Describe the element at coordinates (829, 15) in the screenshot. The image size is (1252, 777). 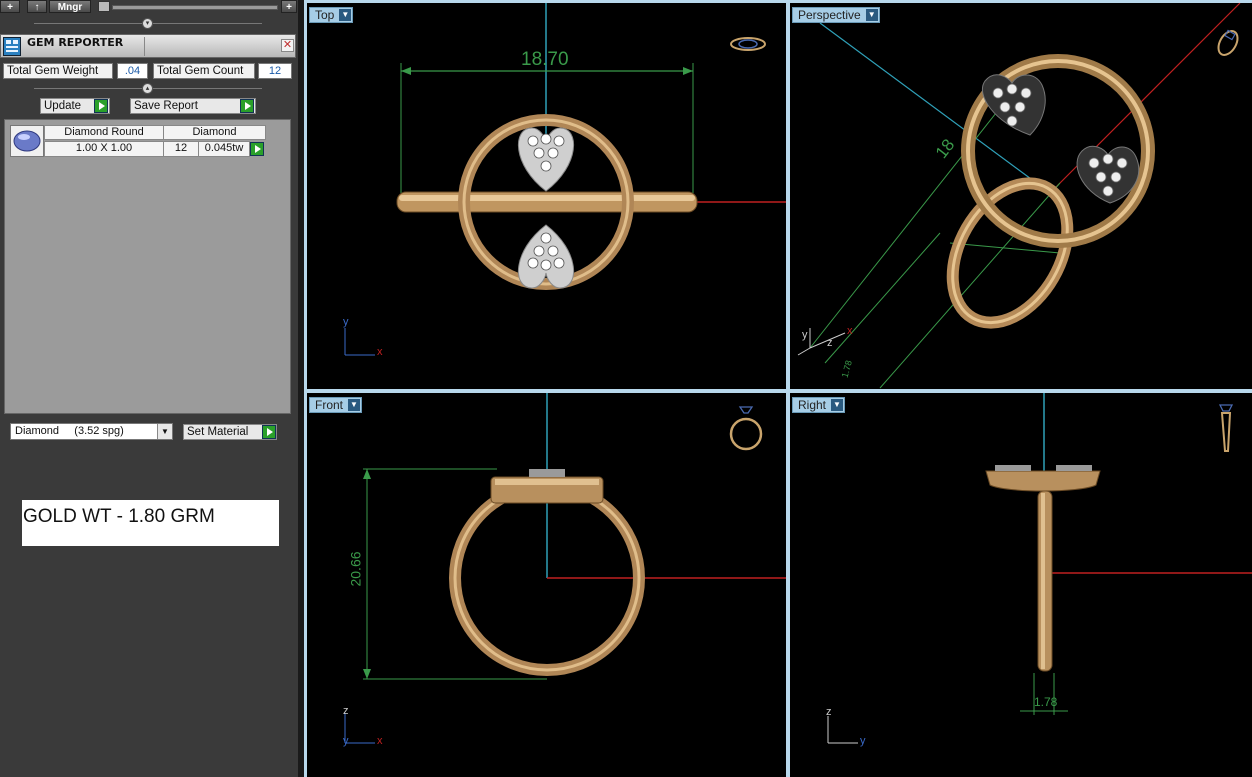
I see `perspective-viewport-label: Perspective` at that location.